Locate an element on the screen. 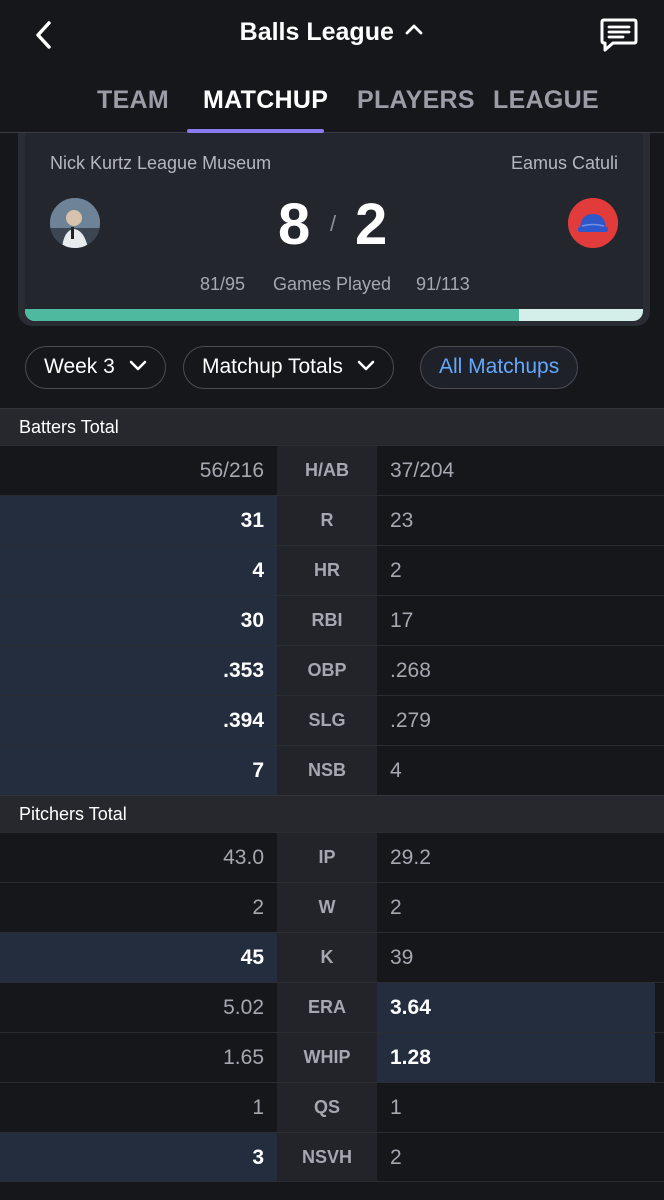  stat-row-rbi: 30 RBI 17 is located at coordinates (332, 620).